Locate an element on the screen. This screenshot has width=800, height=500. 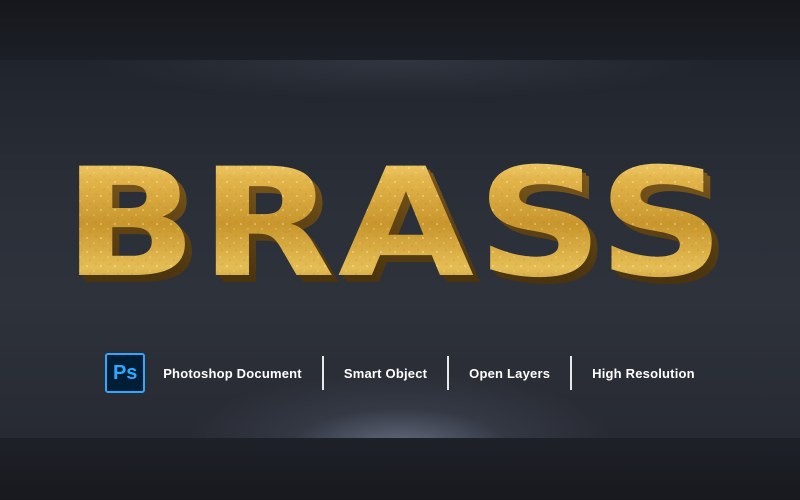
photoshop-icon: Ps is located at coordinates (125, 373).